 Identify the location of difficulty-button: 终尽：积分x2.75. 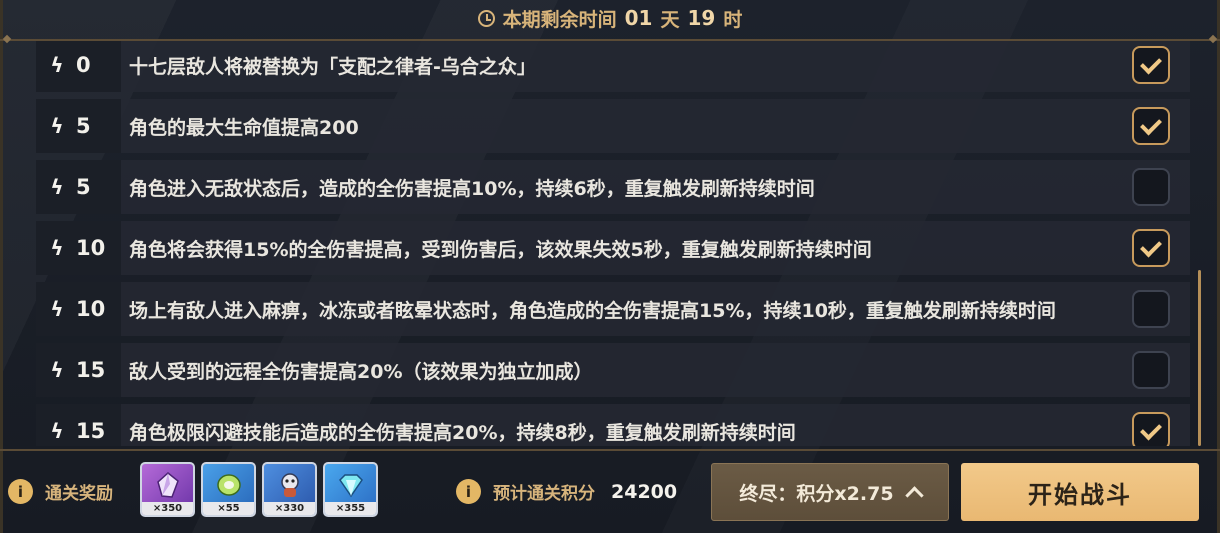
(830, 492).